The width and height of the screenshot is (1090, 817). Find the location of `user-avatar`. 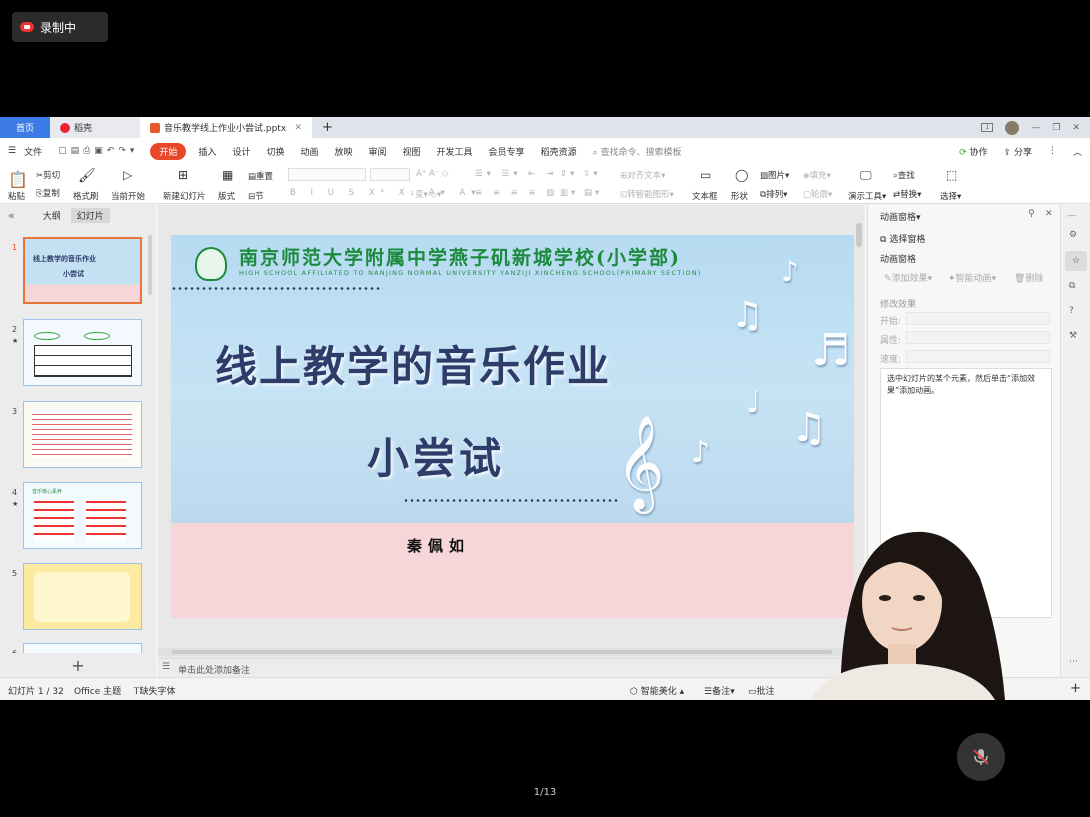

user-avatar is located at coordinates (1012, 127).